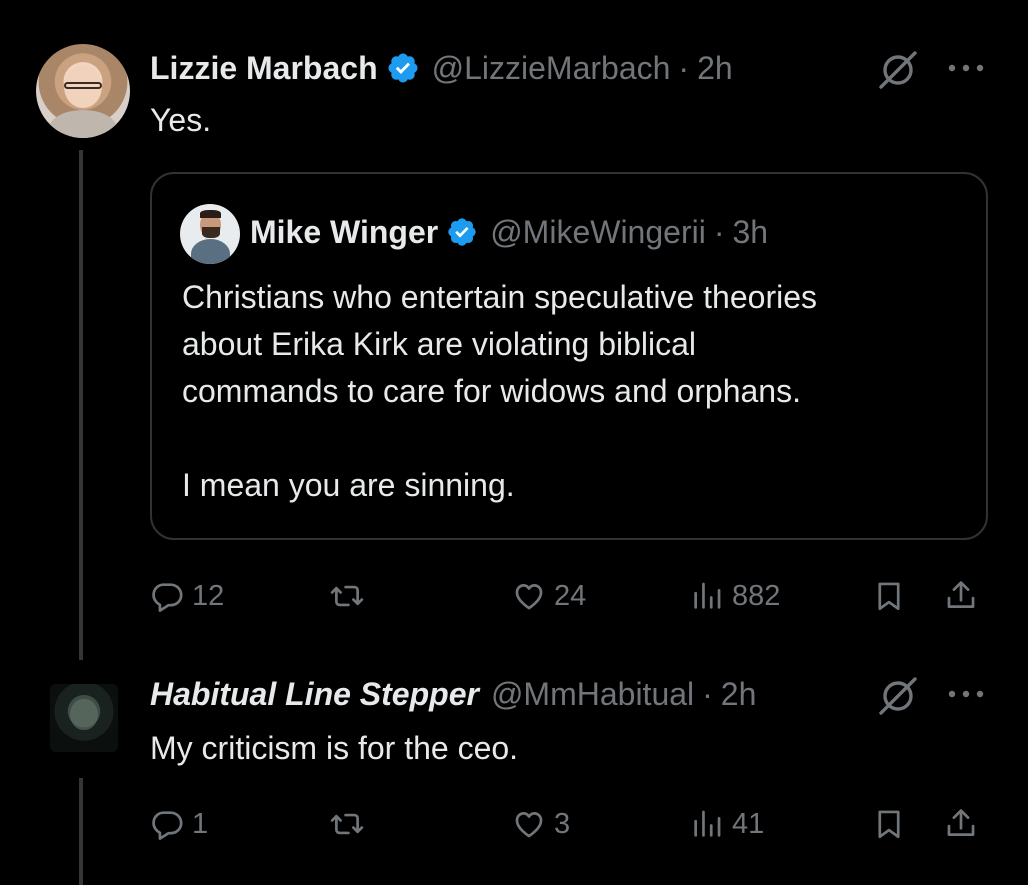  I want to click on reply-count: 1, so click(200, 823).